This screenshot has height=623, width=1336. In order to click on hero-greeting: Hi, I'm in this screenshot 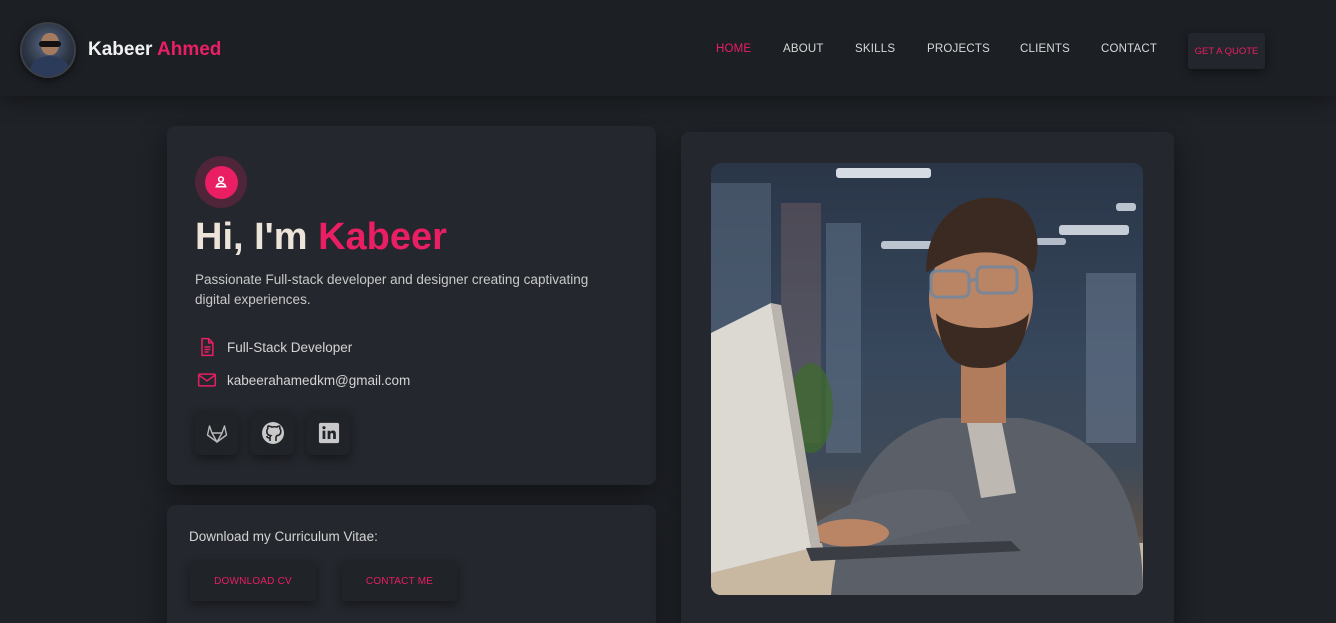, I will do `click(251, 237)`.